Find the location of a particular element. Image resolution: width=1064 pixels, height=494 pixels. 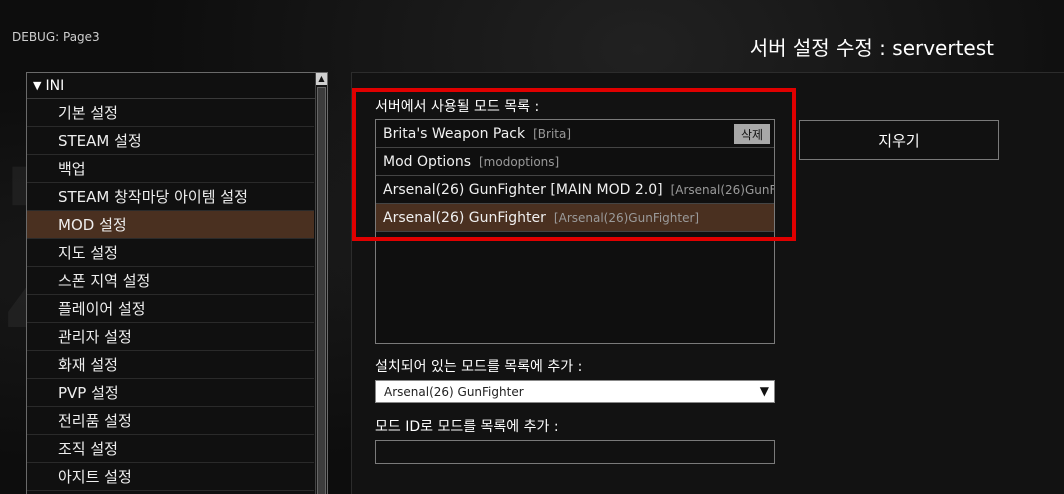

page-title: 서버 설정 수정 : servertest is located at coordinates (871, 48).